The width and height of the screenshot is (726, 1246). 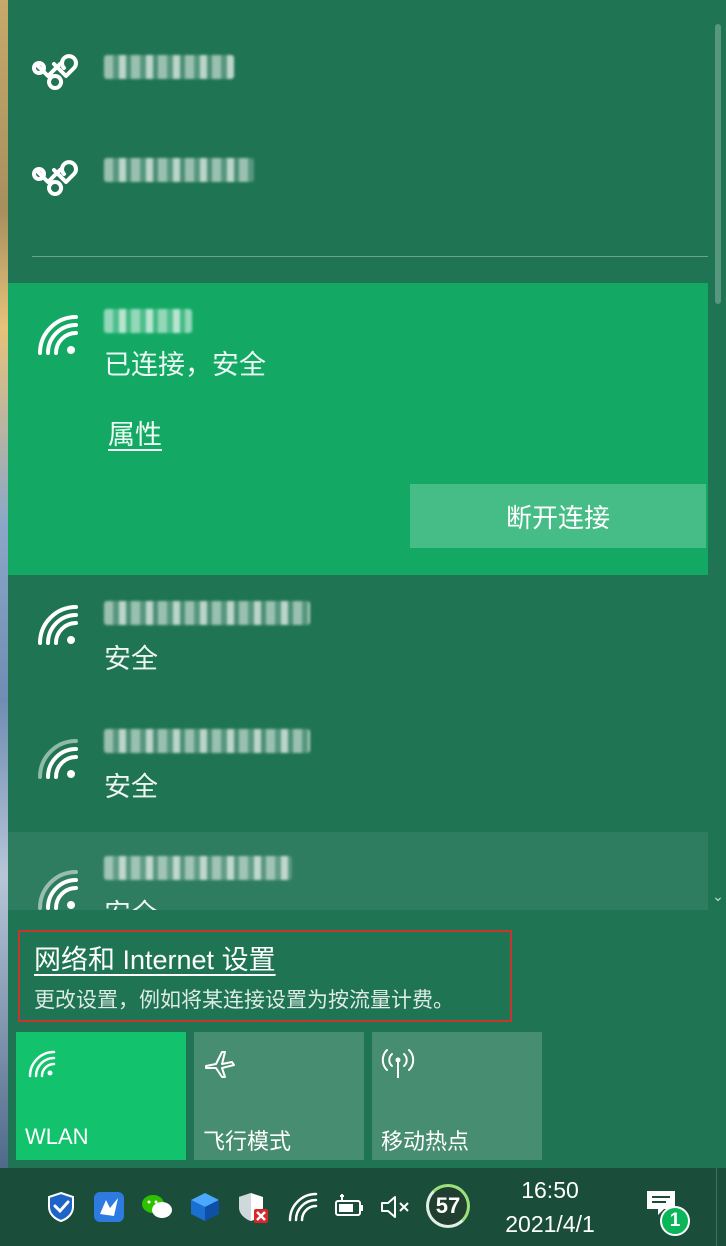 What do you see at coordinates (558, 516) in the screenshot?
I see `disconnect-button: 断开连接` at bounding box center [558, 516].